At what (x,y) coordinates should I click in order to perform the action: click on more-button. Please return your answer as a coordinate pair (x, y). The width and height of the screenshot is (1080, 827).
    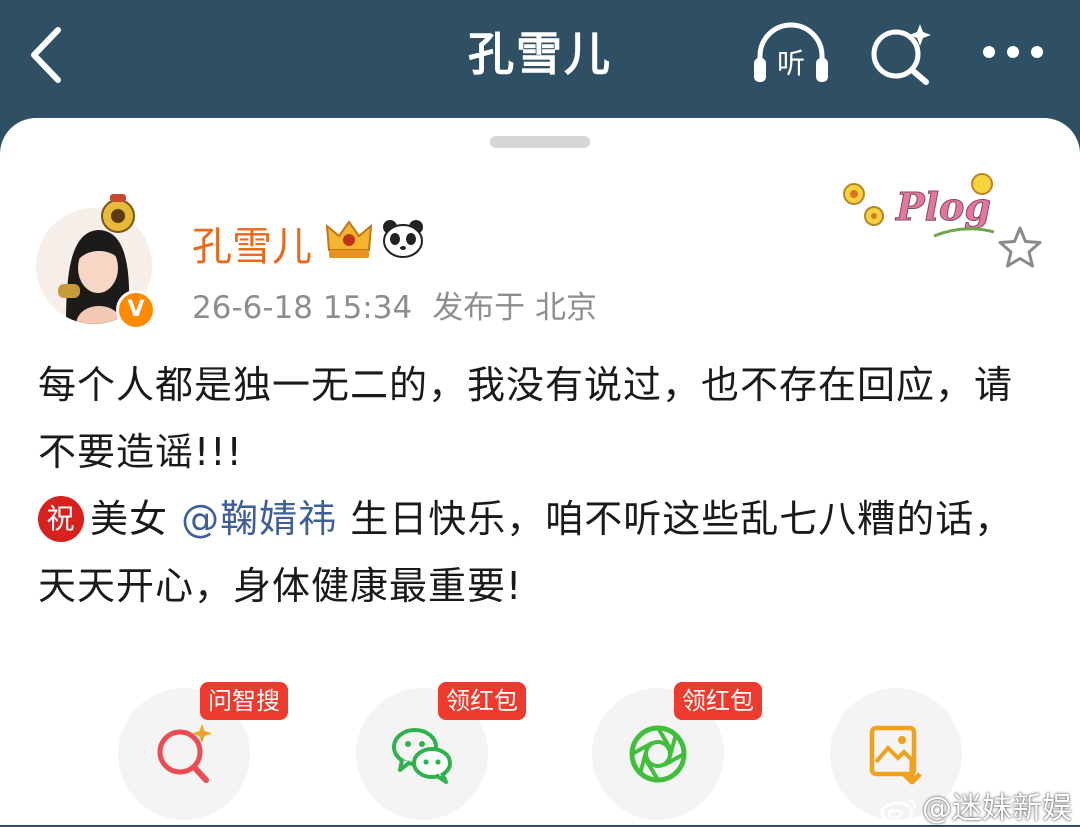
    Looking at the image, I should click on (1013, 52).